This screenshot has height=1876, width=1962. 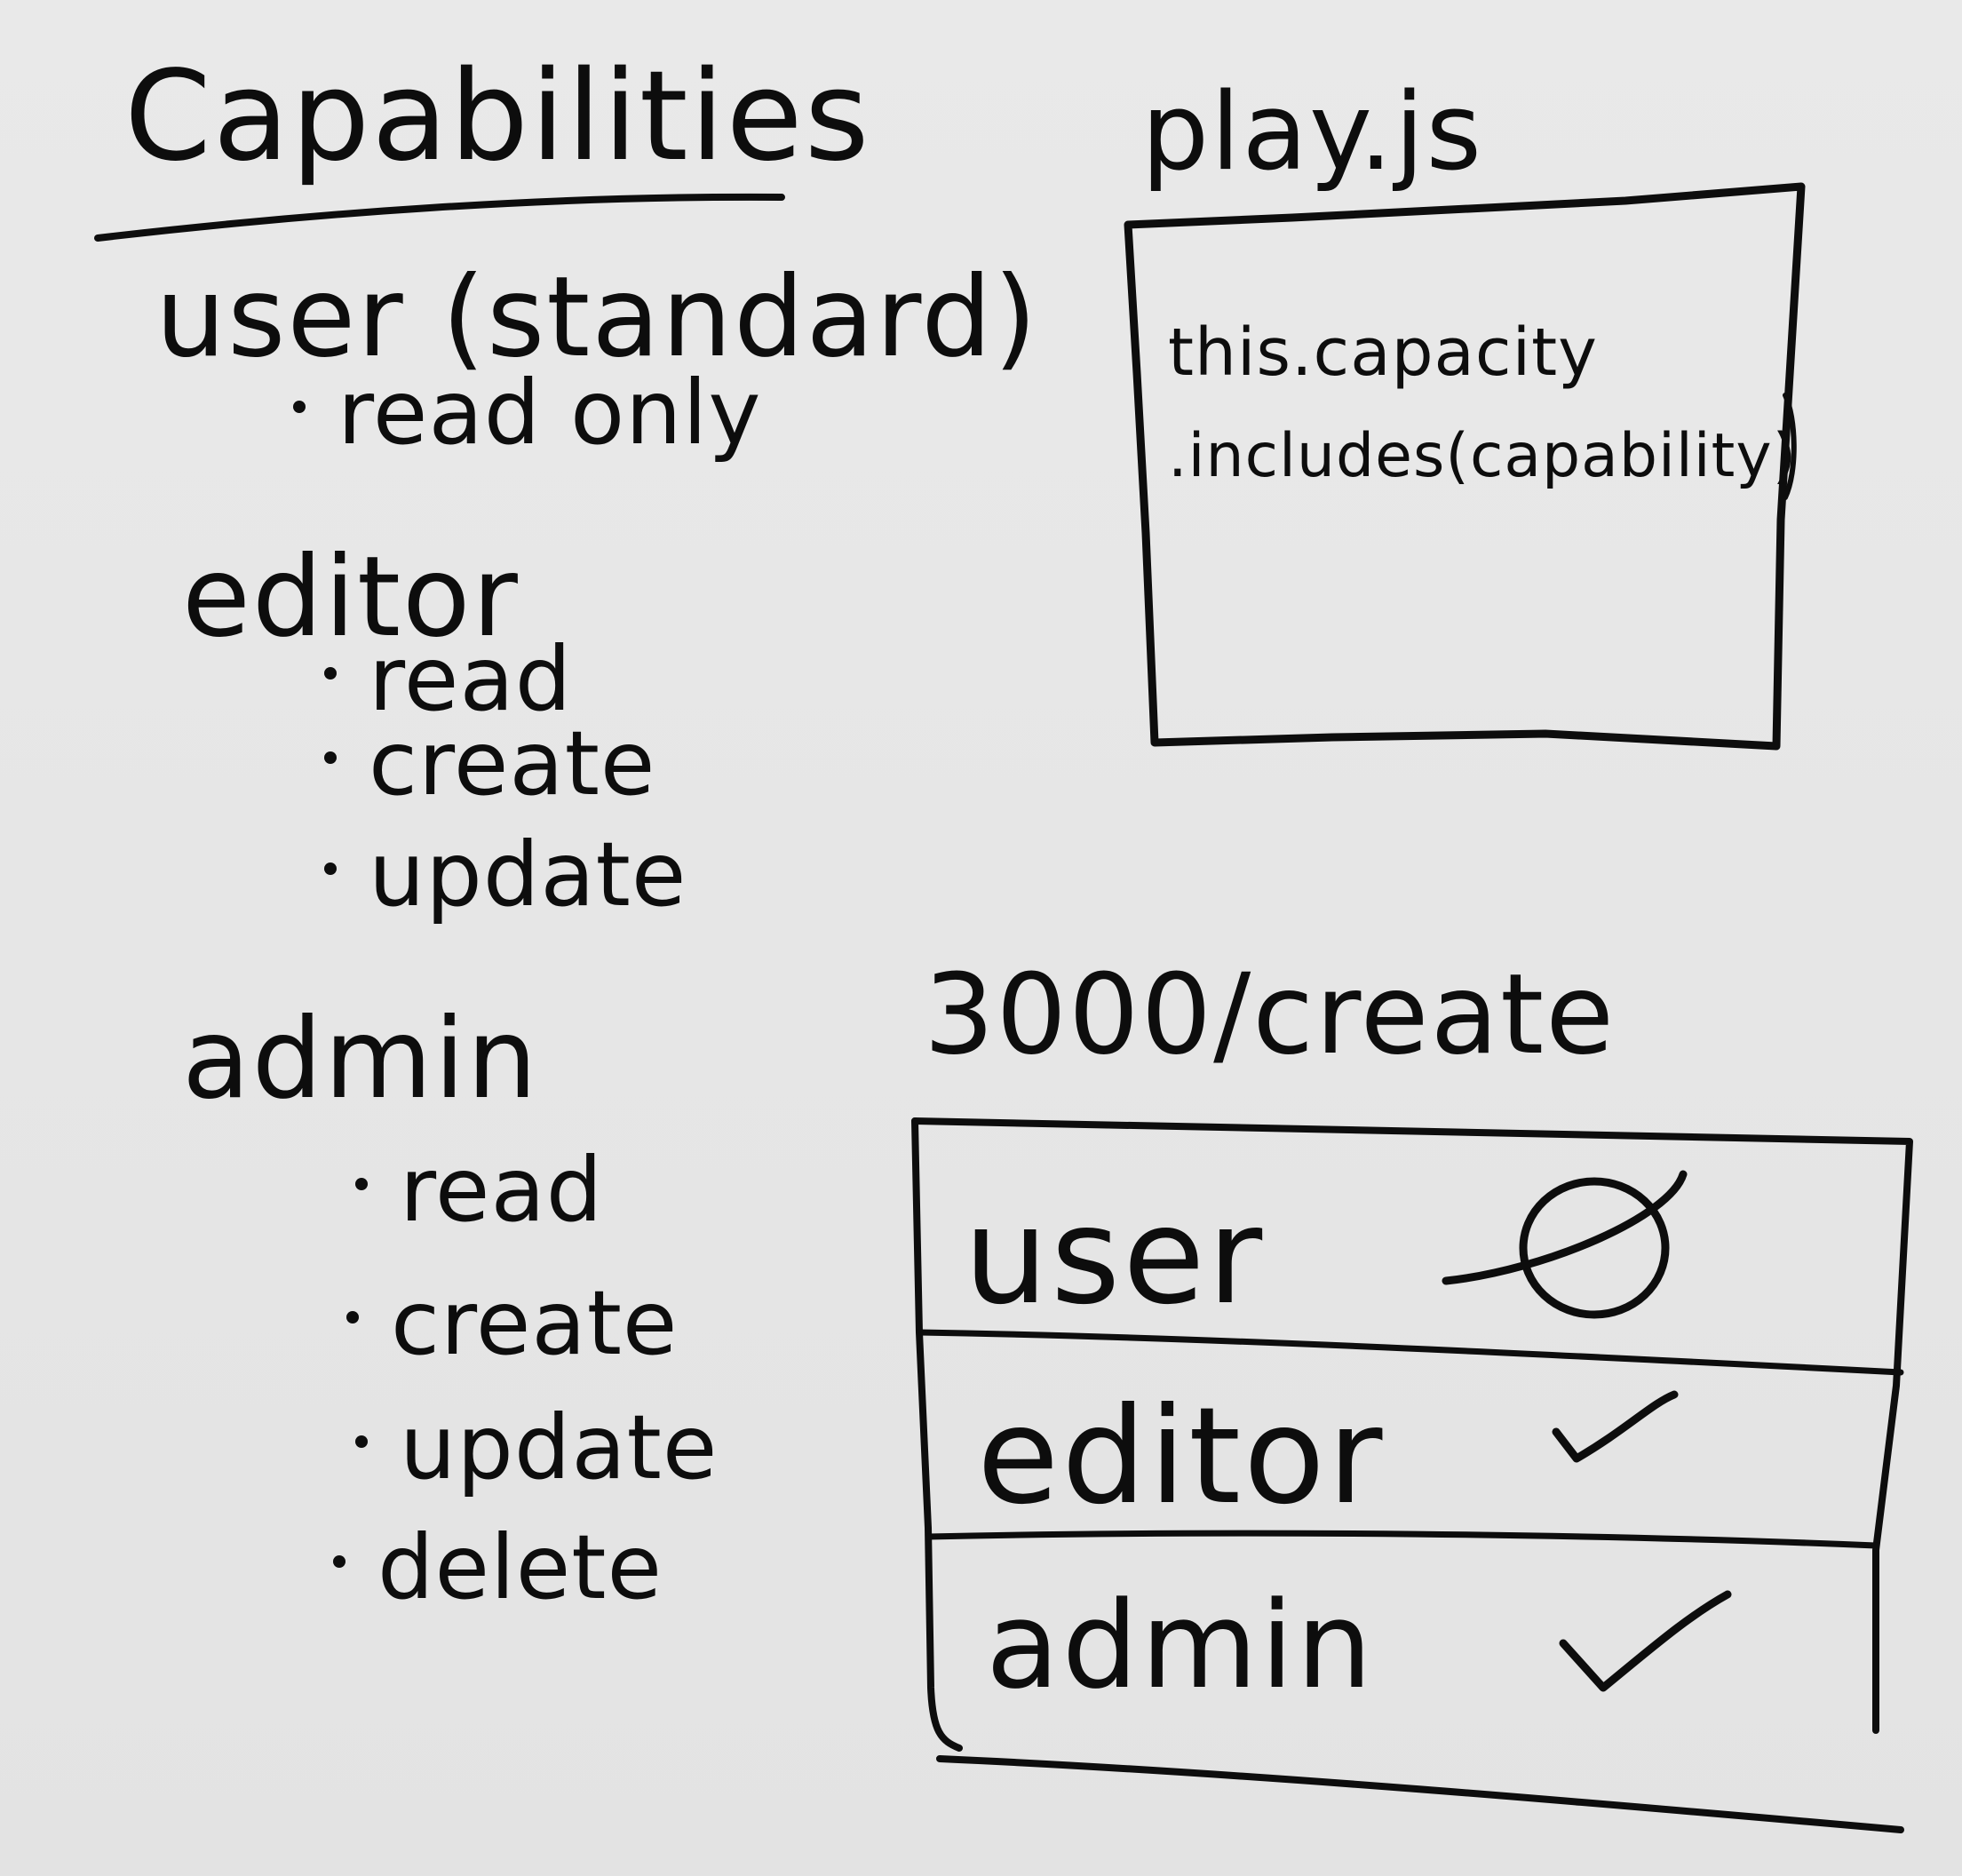 What do you see at coordinates (1115, 1257) in the screenshot?
I see `endpoint-row-user-label: user` at bounding box center [1115, 1257].